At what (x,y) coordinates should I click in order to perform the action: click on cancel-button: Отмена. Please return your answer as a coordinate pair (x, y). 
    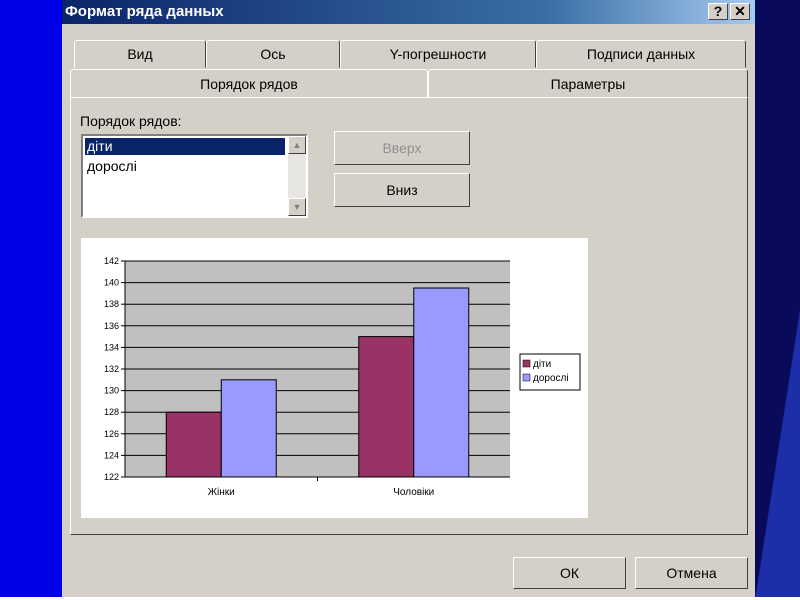
    Looking at the image, I should click on (691, 573).